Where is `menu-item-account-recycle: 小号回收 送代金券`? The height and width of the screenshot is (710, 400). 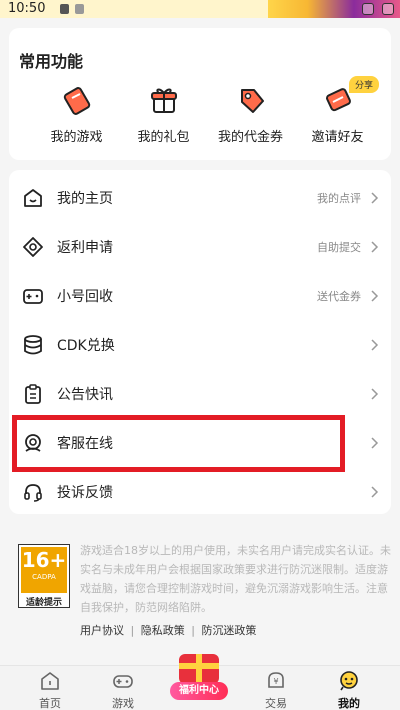 menu-item-account-recycle: 小号回收 送代金券 is located at coordinates (200, 295).